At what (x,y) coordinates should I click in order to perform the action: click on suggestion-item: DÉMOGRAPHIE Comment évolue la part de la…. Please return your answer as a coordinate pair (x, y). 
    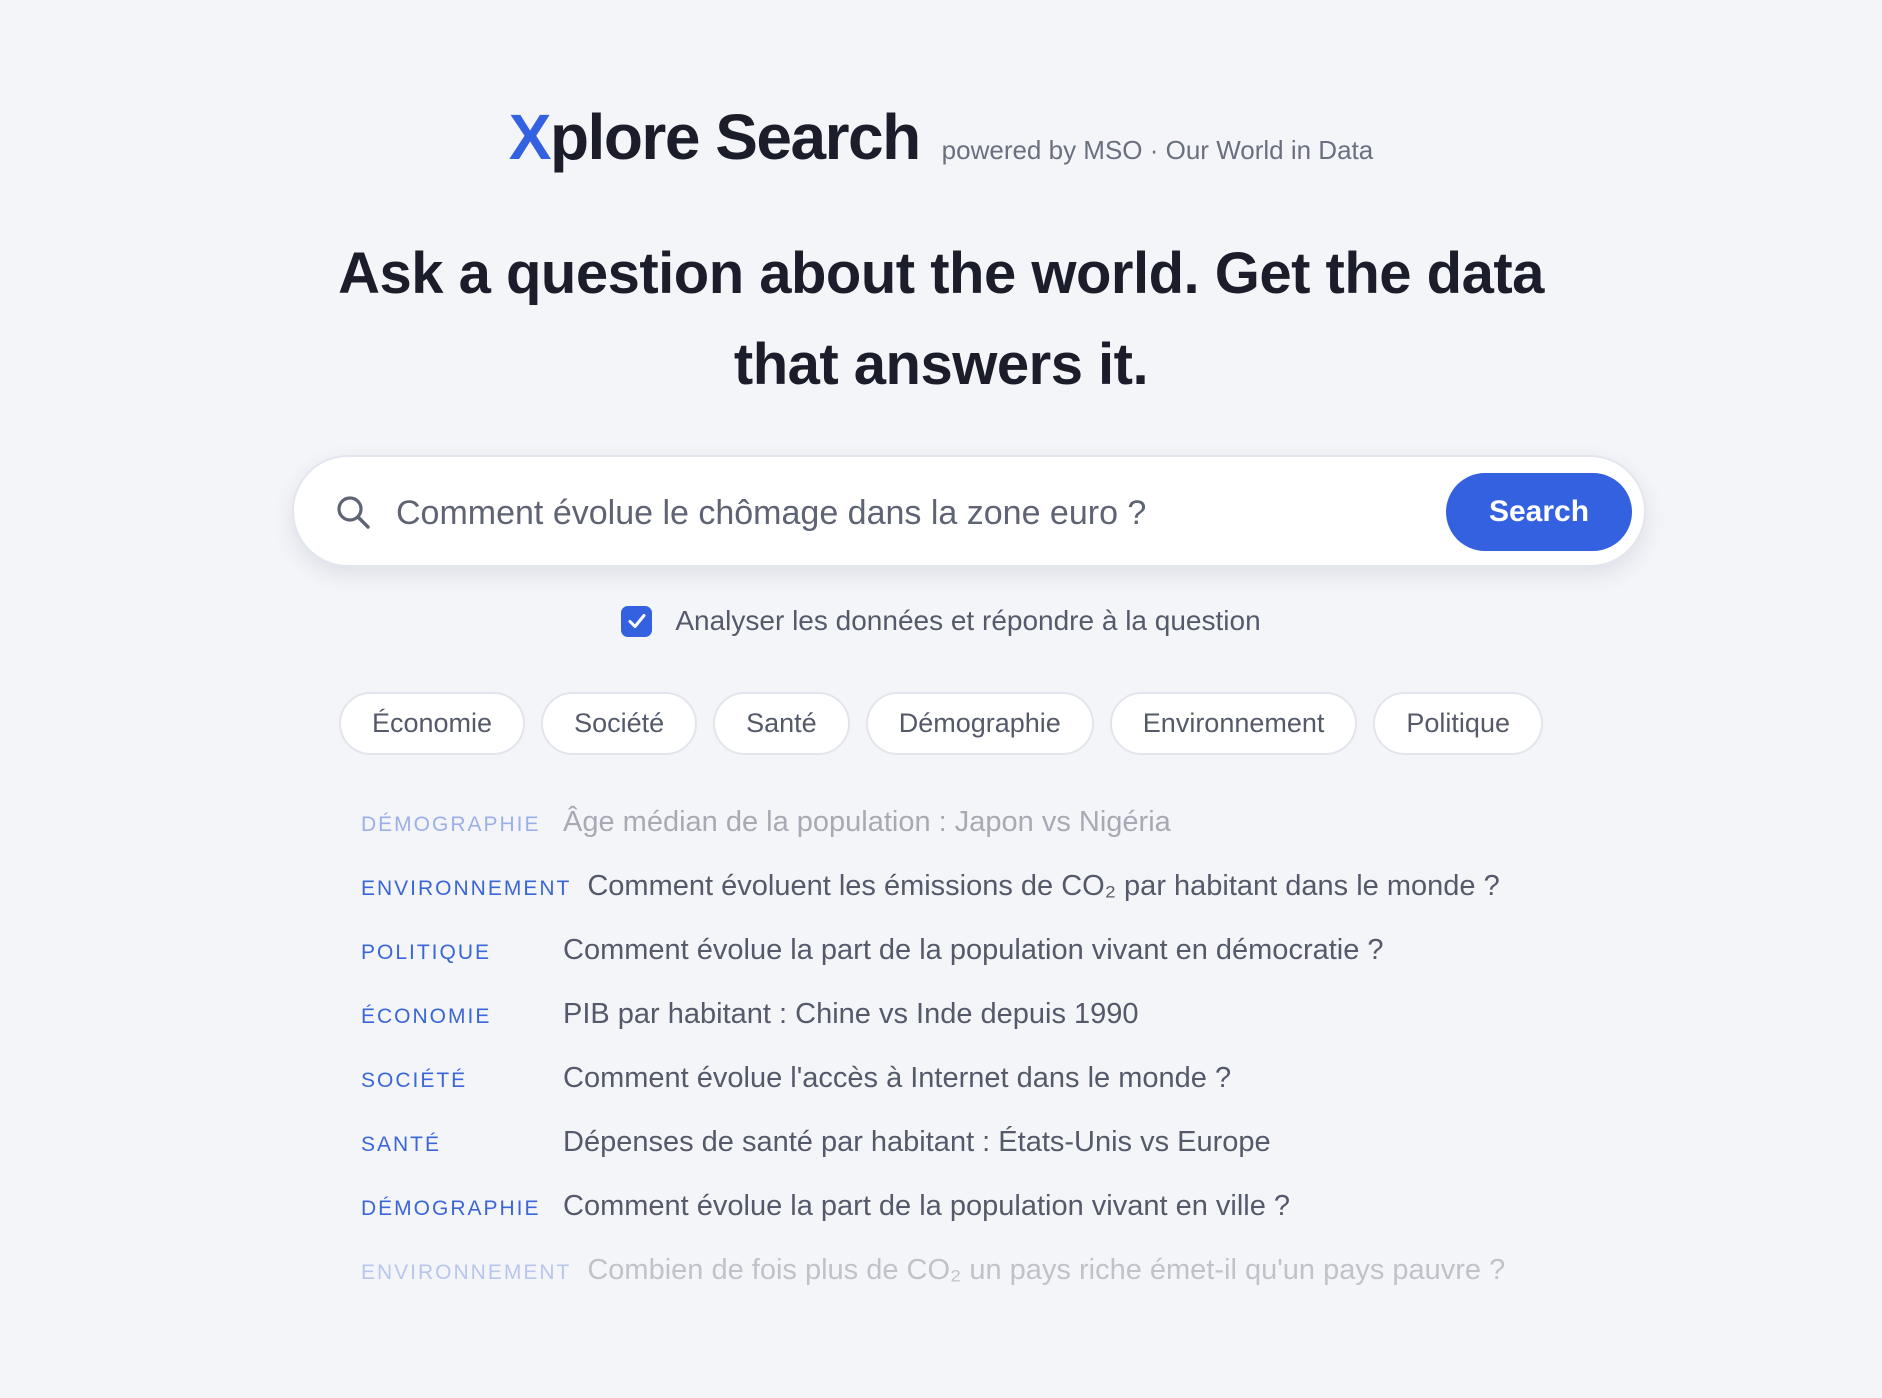
    Looking at the image, I should click on (961, 1222).